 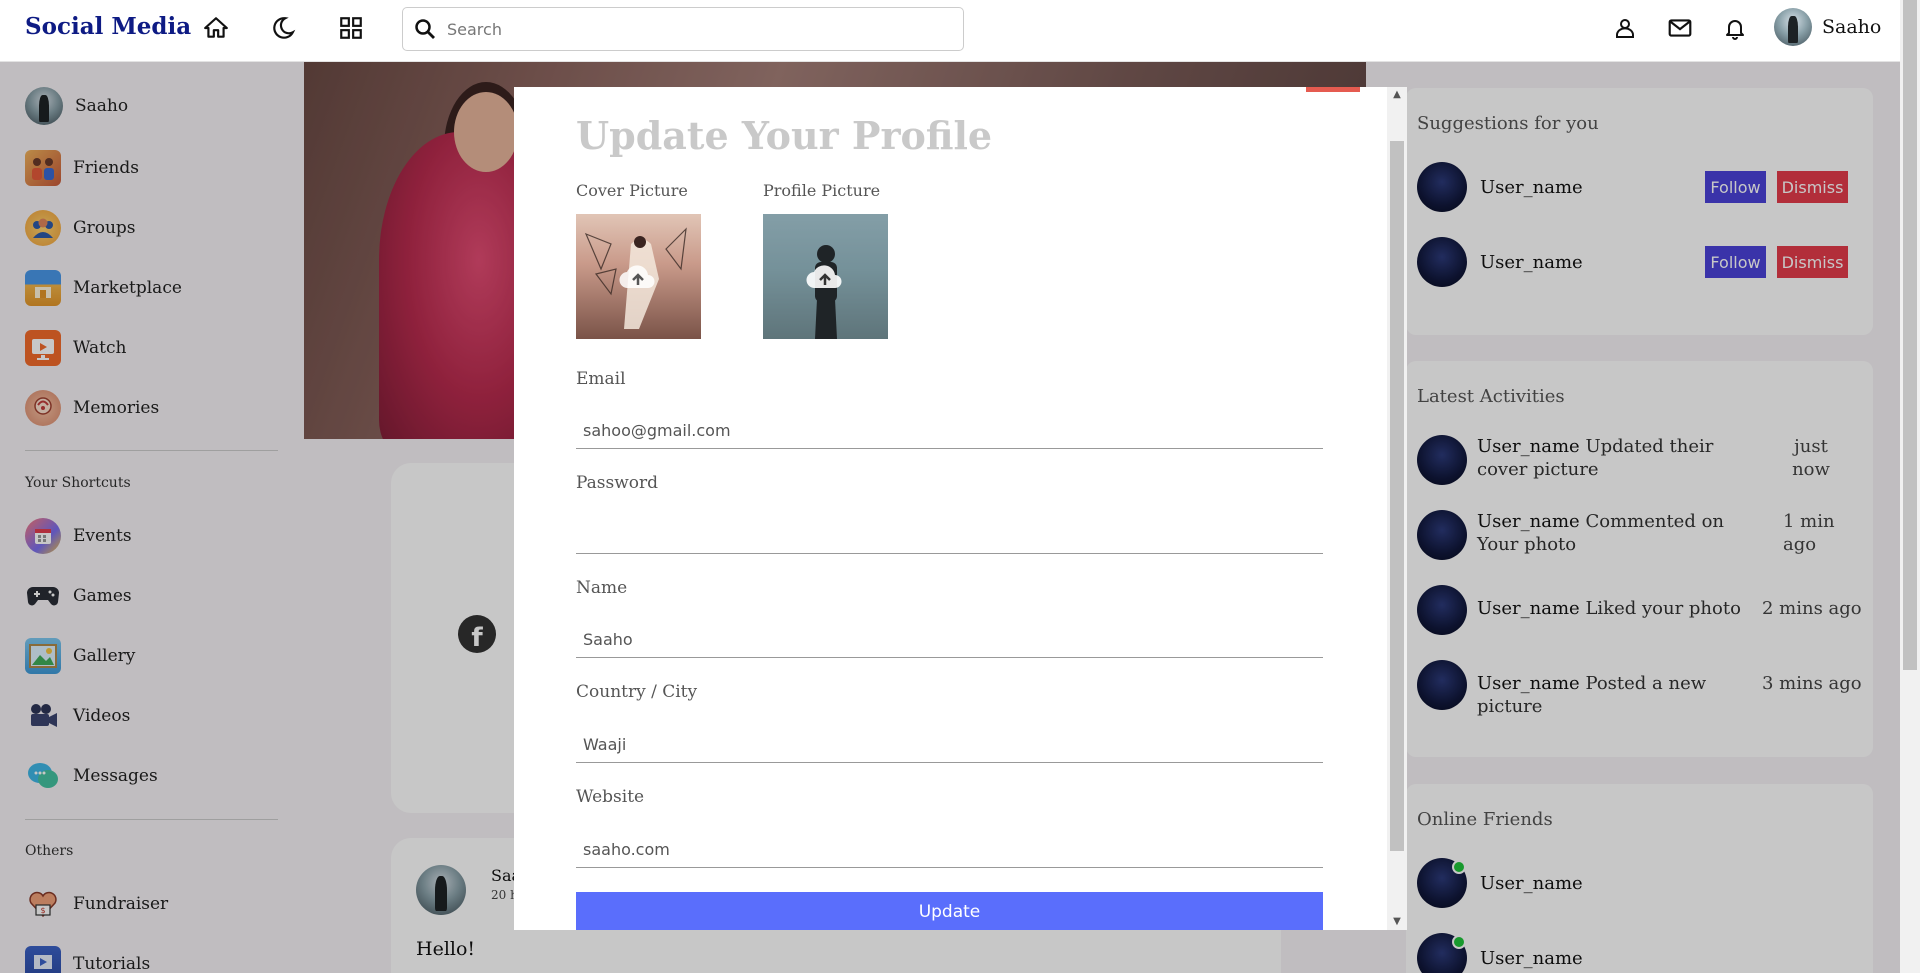 I want to click on close-button, so click(x=1333, y=89).